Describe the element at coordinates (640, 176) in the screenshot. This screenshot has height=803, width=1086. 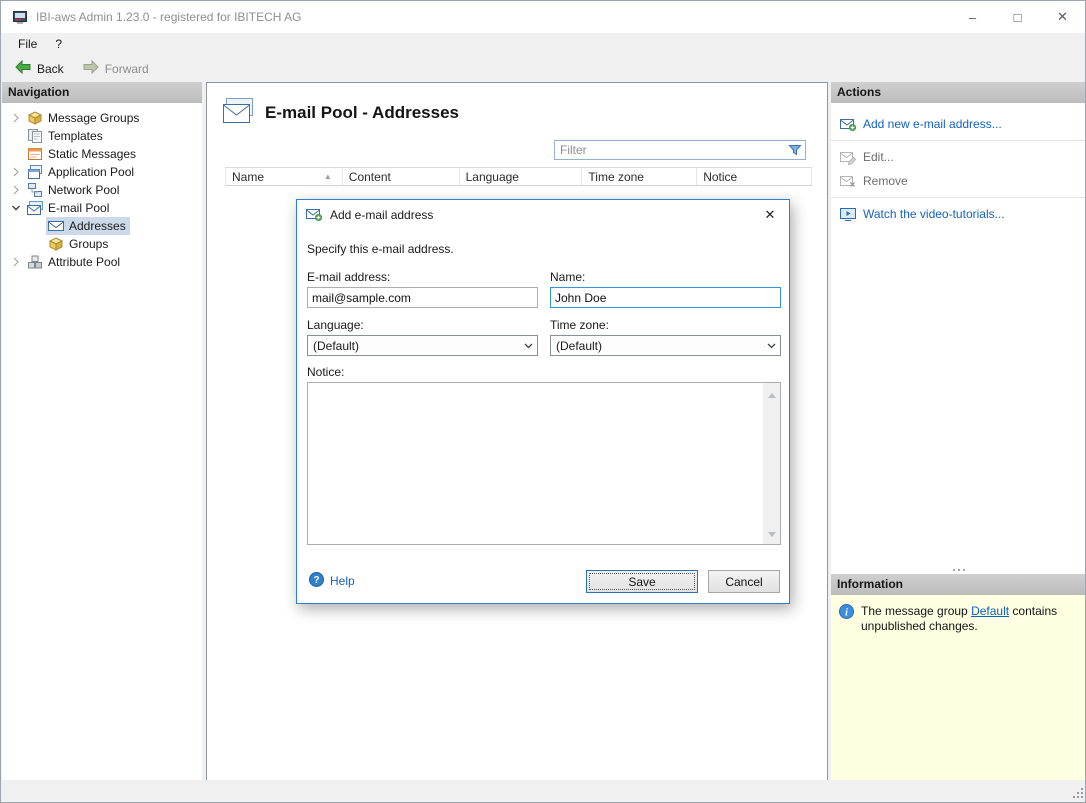
I see `column-header-timezone: Time zone` at that location.